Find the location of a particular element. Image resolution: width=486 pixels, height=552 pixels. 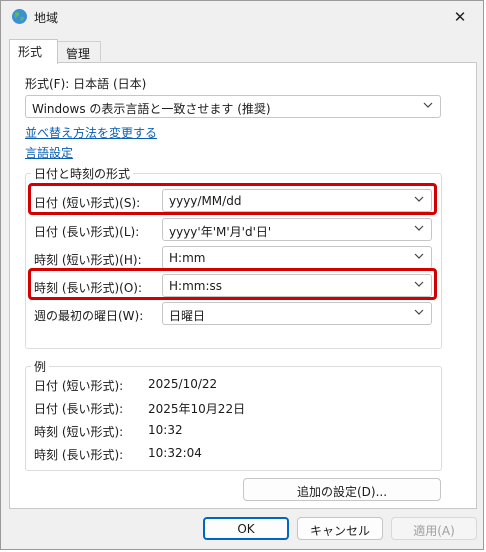

close-button: ✕ is located at coordinates (460, 17).